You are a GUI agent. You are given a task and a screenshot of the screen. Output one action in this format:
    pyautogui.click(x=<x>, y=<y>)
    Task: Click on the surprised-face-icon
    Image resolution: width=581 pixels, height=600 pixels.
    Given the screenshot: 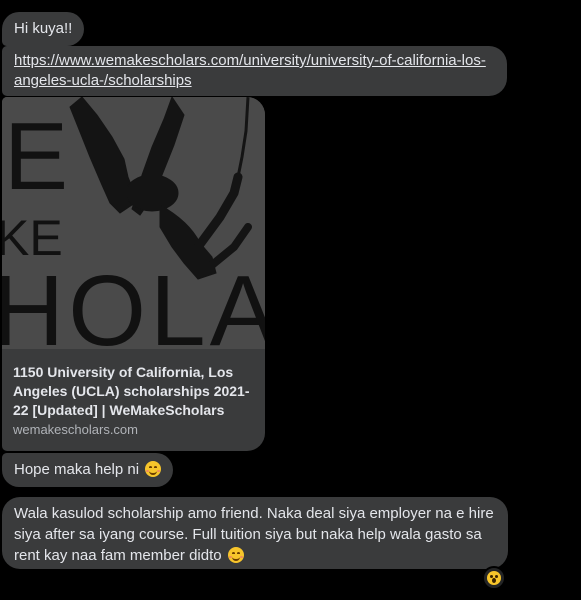 What is the action you would take?
    pyautogui.click(x=494, y=578)
    